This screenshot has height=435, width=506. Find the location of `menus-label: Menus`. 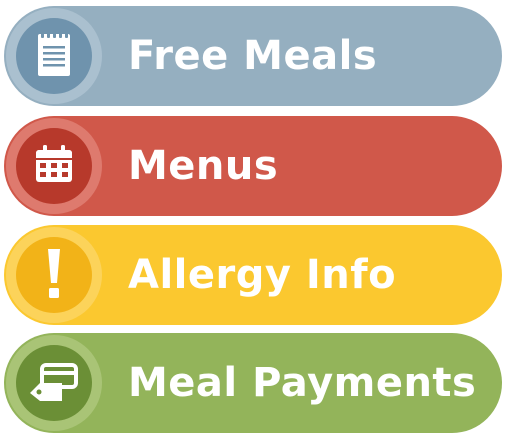

menus-label: Menus is located at coordinates (203, 166).